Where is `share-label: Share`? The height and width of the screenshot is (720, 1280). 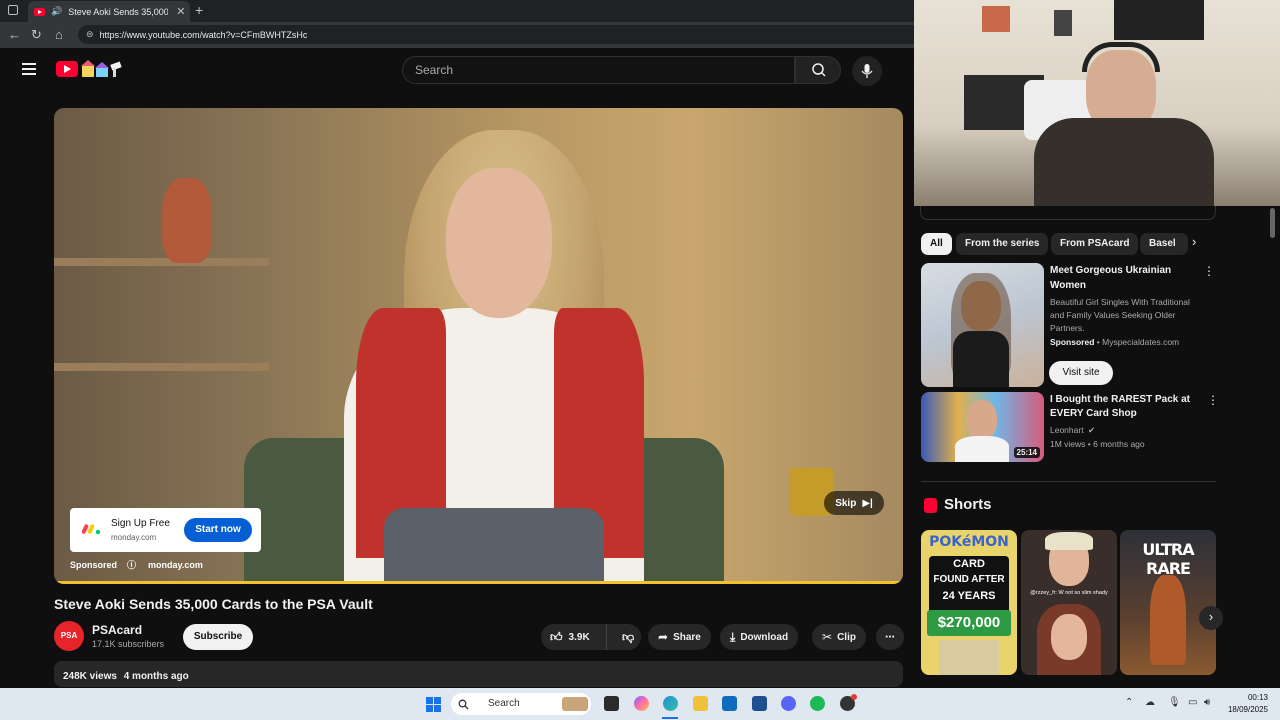
share-label: Share is located at coordinates (687, 637).